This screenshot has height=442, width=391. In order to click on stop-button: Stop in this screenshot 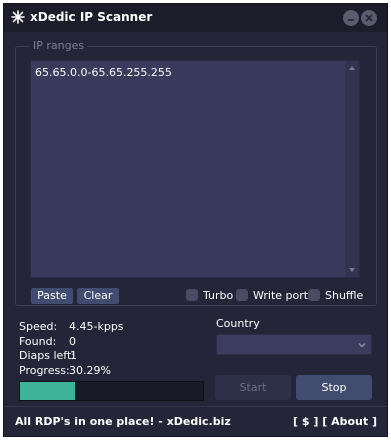, I will do `click(334, 387)`.